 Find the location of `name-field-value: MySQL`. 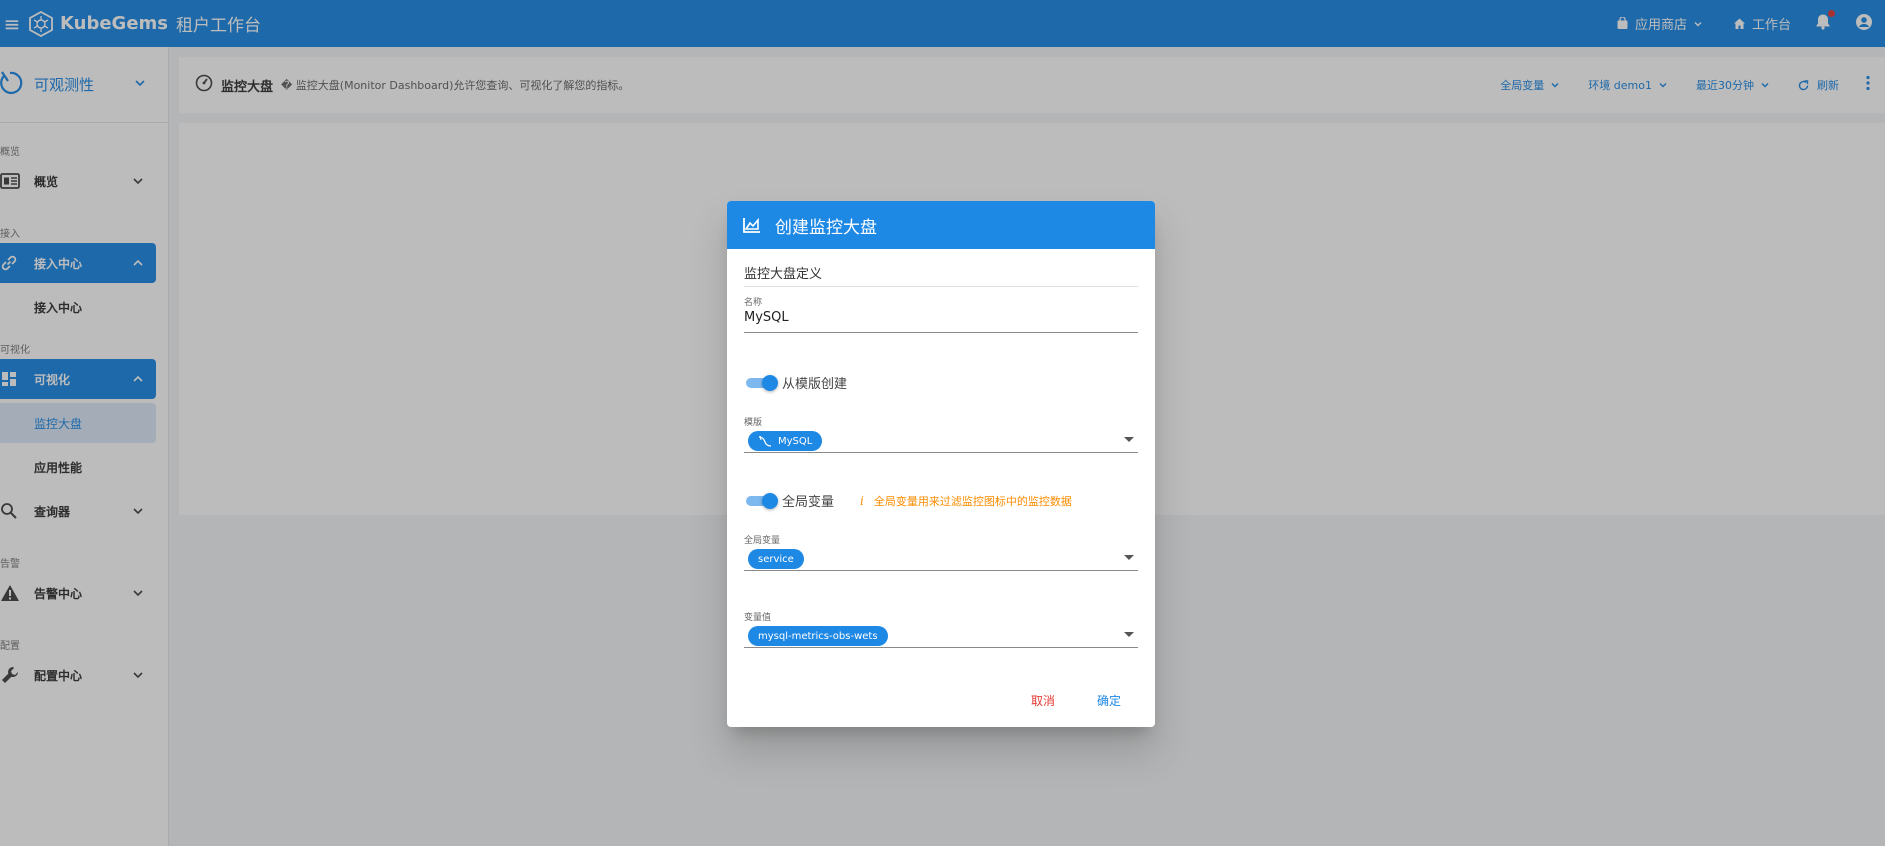

name-field-value: MySQL is located at coordinates (766, 317).